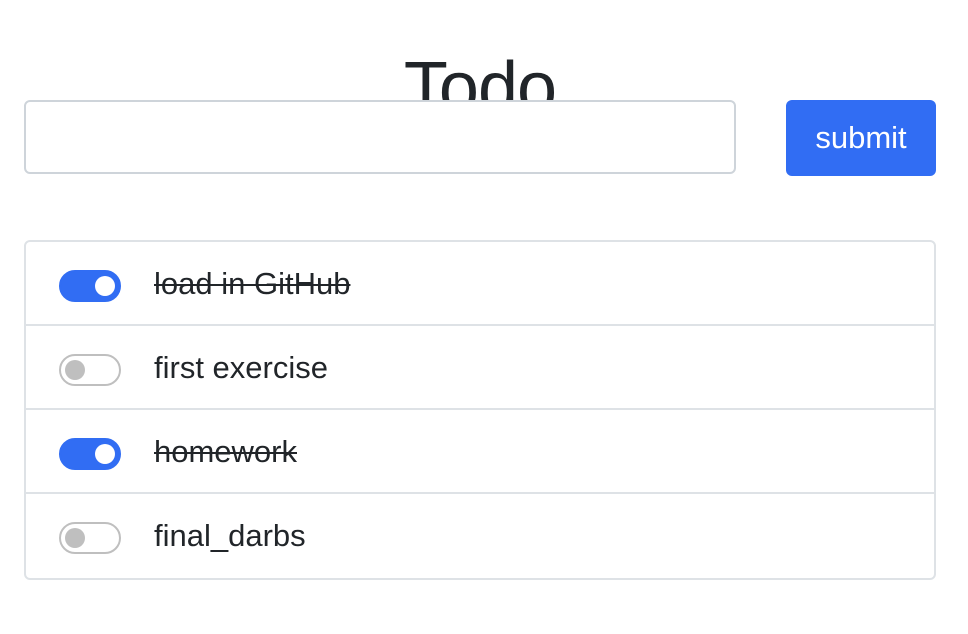 The width and height of the screenshot is (968, 634). Describe the element at coordinates (230, 535) in the screenshot. I see `todo-item-label: final_darbs` at that location.